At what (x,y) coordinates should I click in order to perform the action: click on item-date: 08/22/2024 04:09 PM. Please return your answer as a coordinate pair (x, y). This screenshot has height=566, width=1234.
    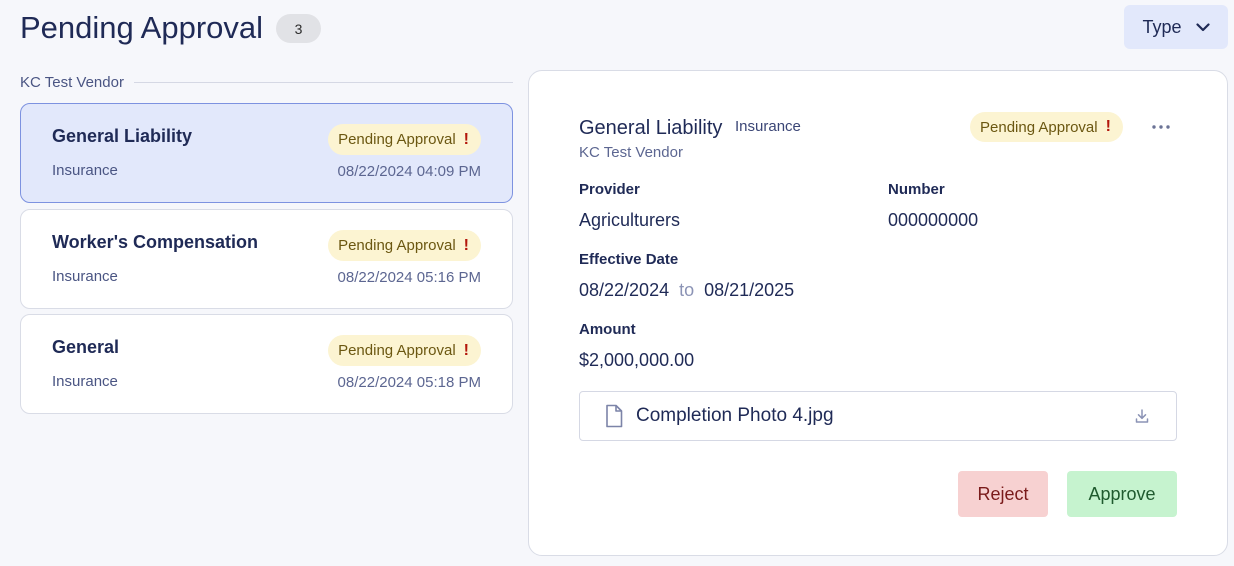
    Looking at the image, I should click on (409, 171).